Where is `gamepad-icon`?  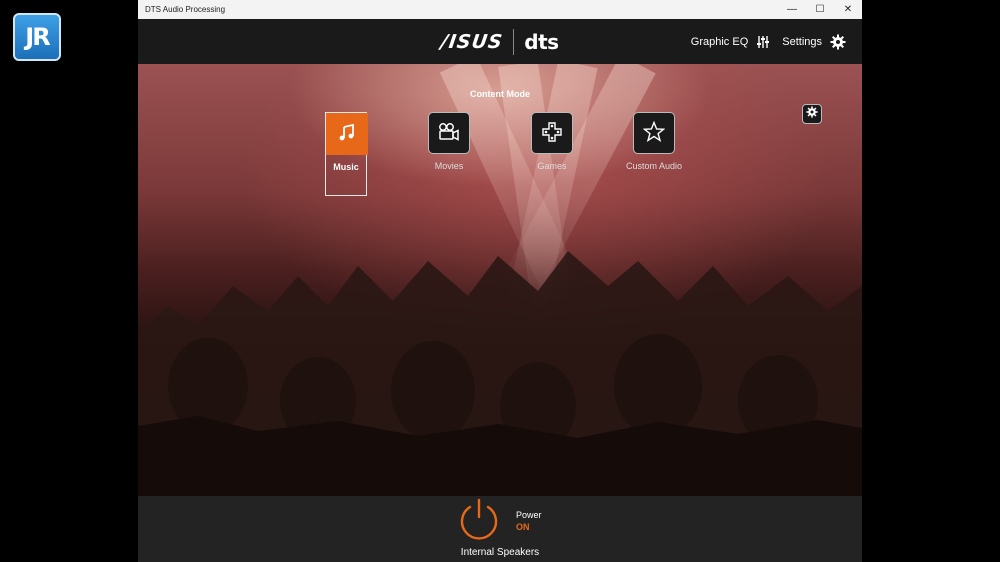
gamepad-icon is located at coordinates (552, 133).